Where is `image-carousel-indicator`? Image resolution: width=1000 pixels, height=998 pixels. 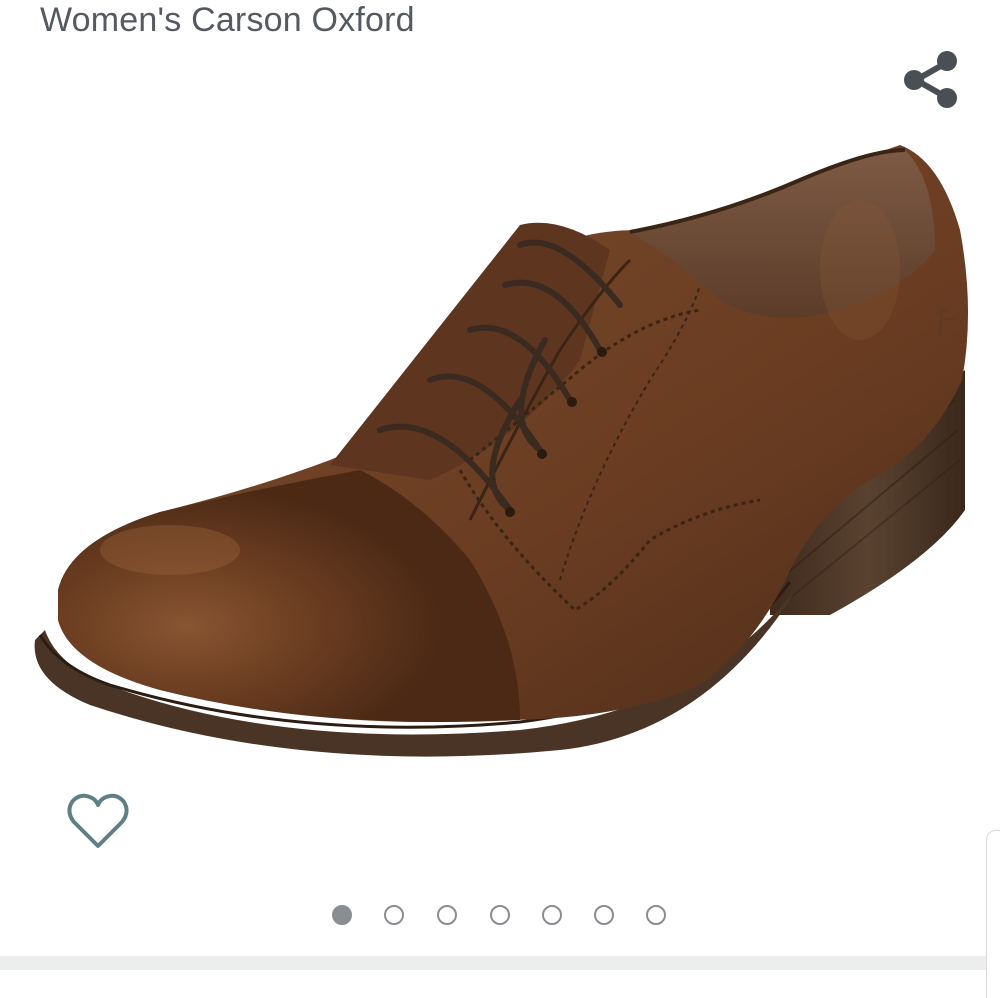
image-carousel-indicator is located at coordinates (500, 917).